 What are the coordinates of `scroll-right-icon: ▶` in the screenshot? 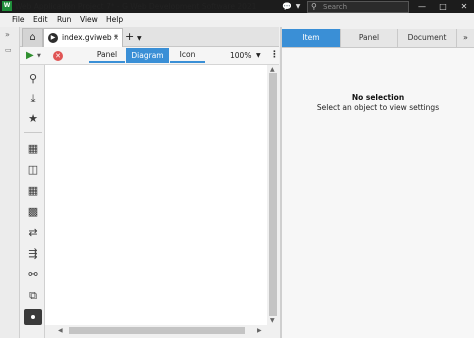 It's located at (259, 331).